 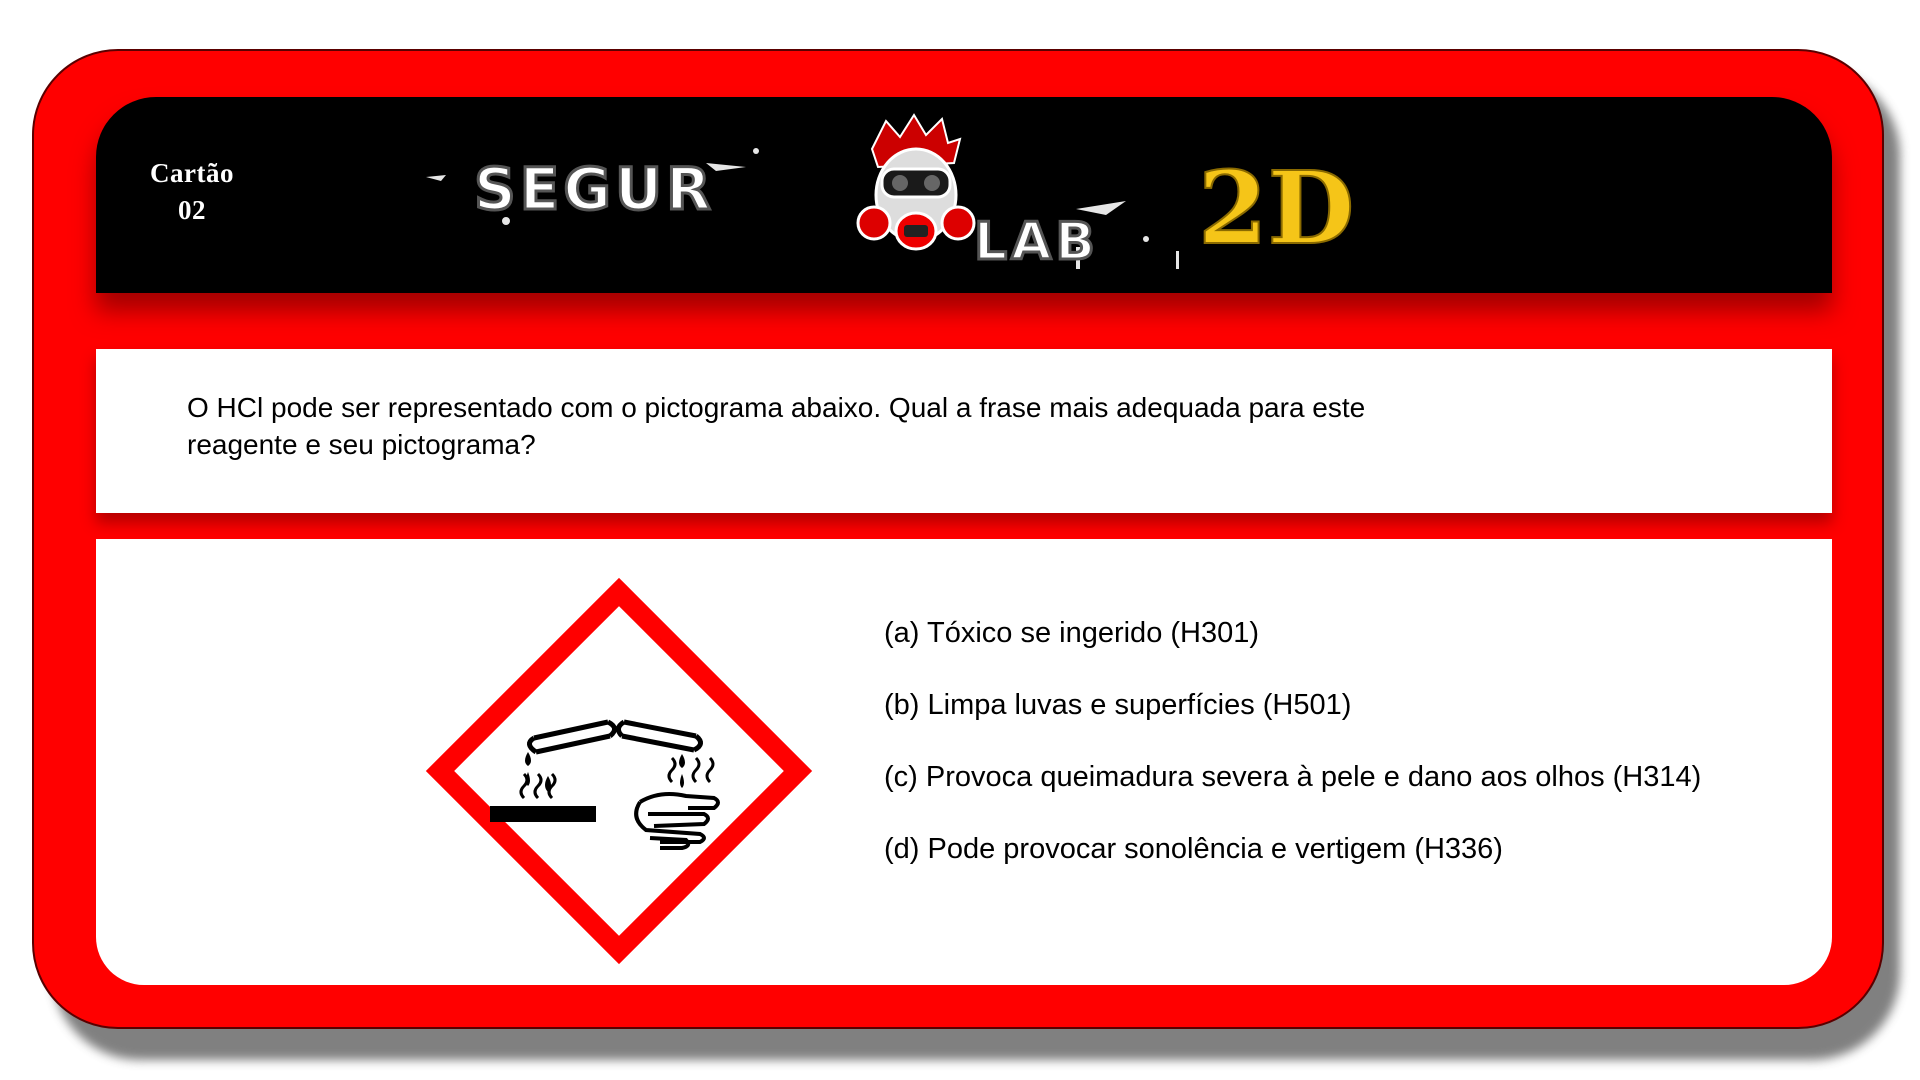 What do you see at coordinates (1276, 208) in the screenshot?
I see `logo-text-2d: 2D` at bounding box center [1276, 208].